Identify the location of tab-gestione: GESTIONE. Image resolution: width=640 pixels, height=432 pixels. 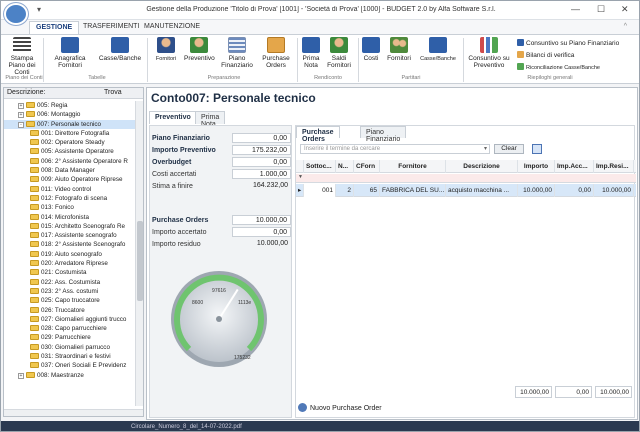
(54, 27).